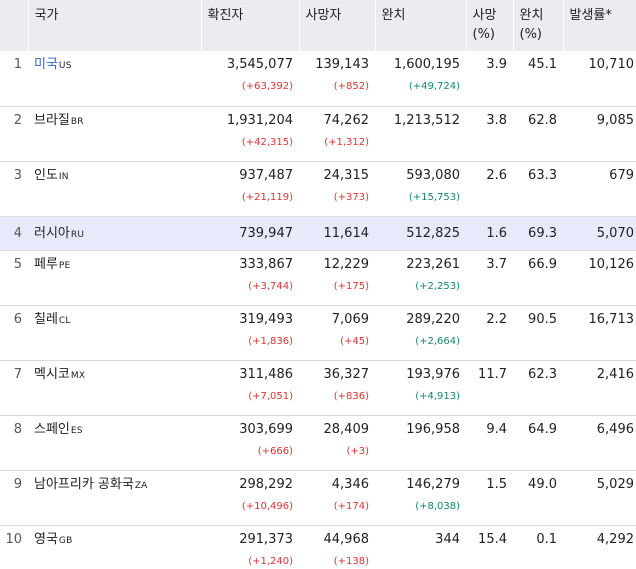 This screenshot has height=569, width=636. I want to click on deaths-cell: 36,327 (+836), so click(337, 388).